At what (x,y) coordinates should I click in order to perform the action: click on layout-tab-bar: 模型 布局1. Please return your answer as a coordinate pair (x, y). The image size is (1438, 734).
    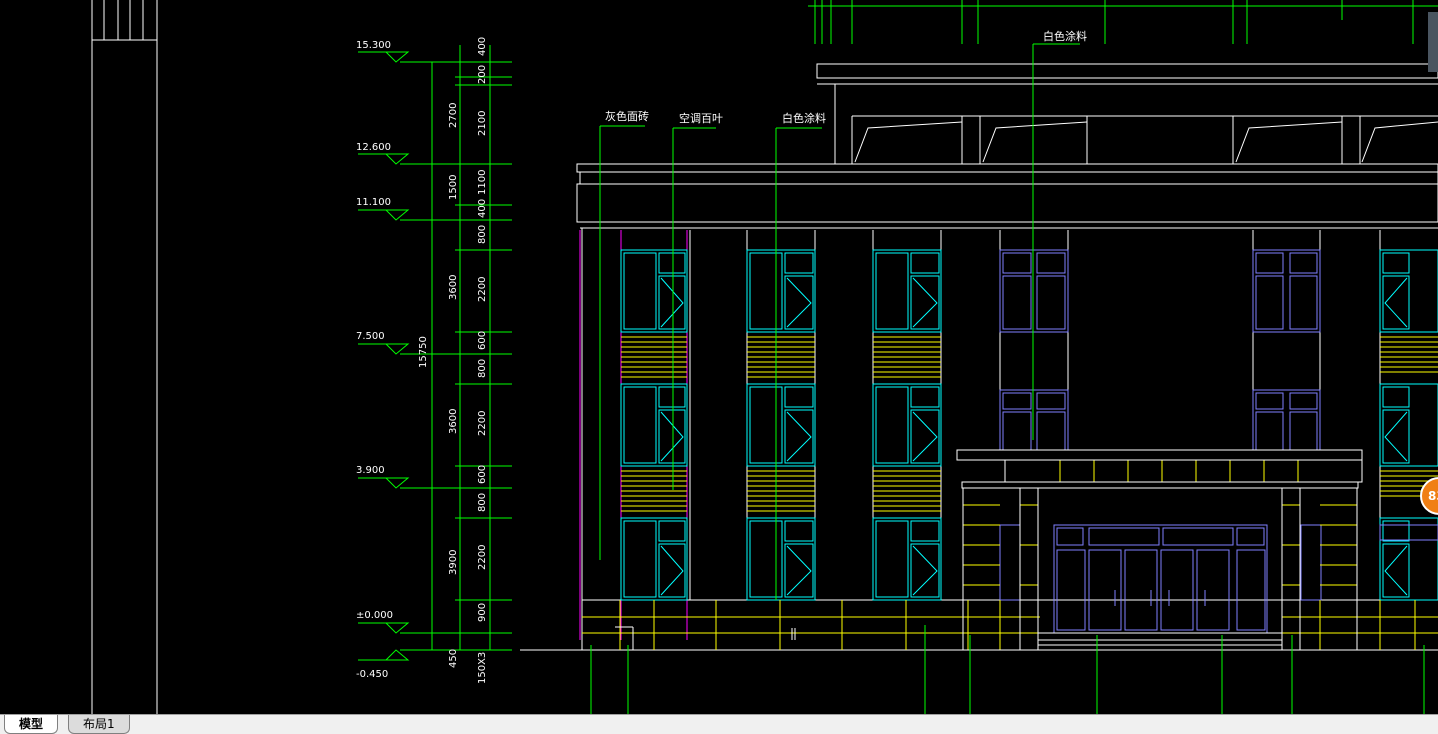
    Looking at the image, I should click on (719, 724).